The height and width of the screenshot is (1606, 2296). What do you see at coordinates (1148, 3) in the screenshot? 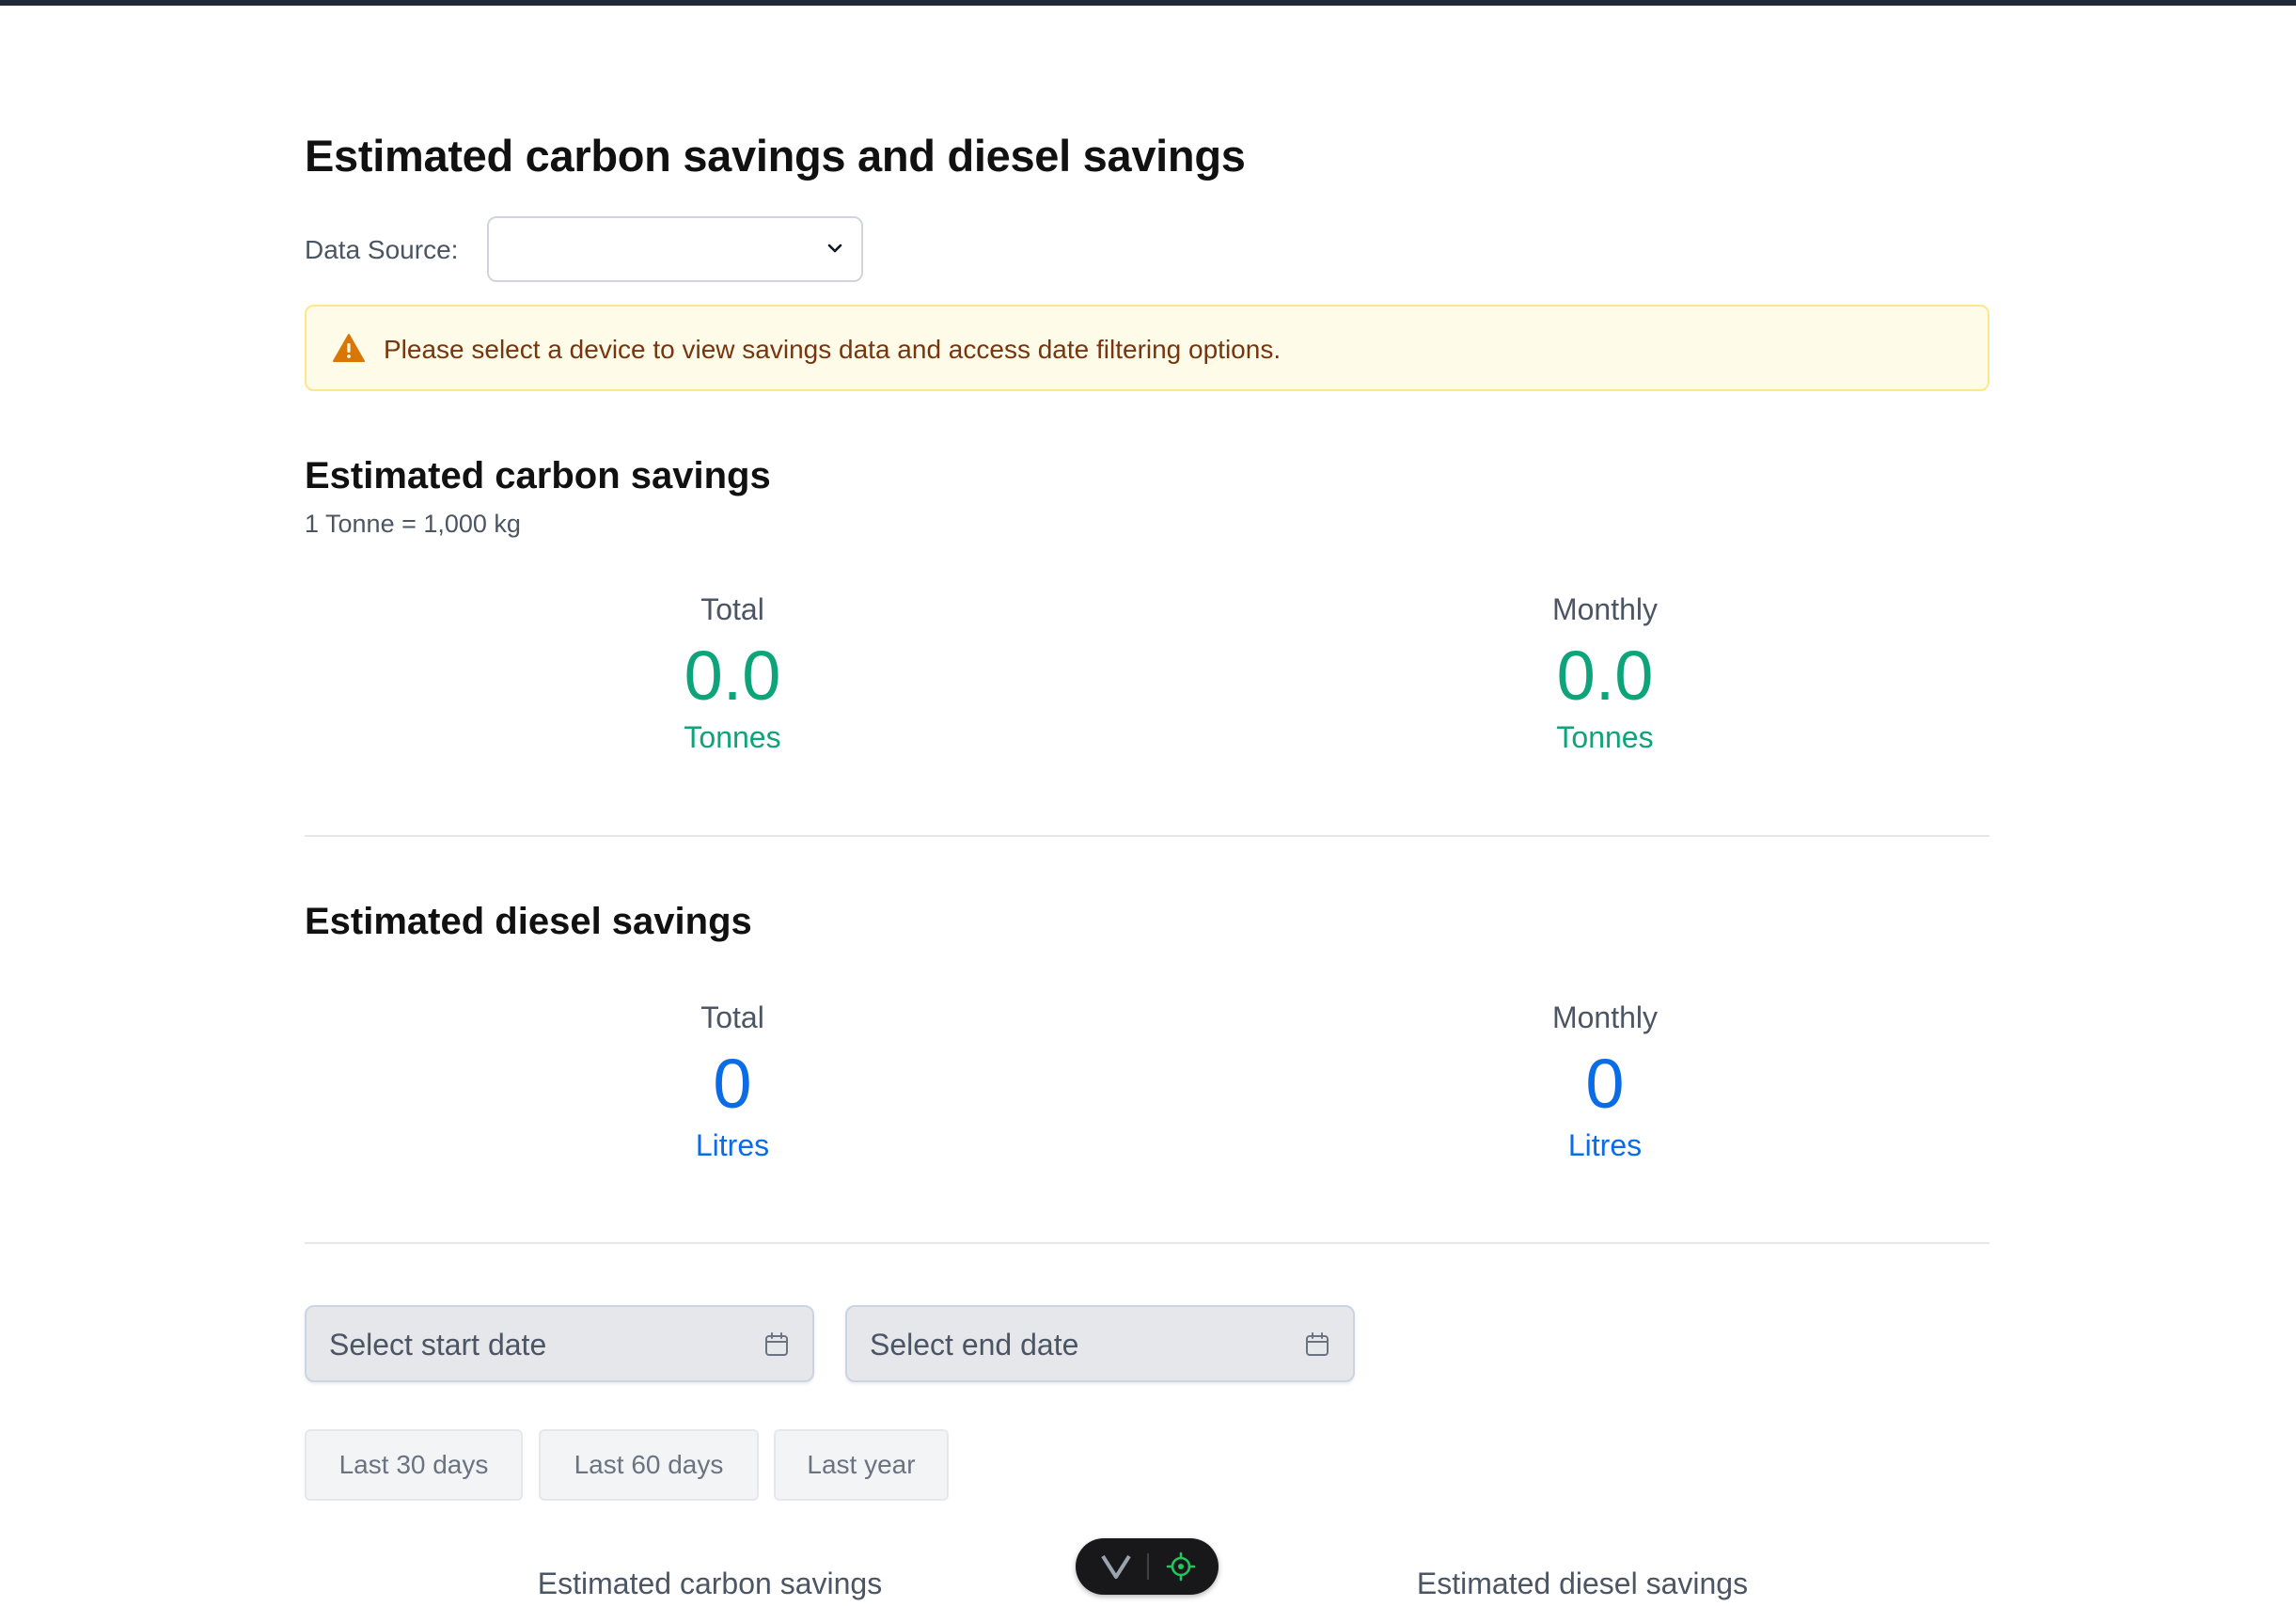
I see `window-top-edge` at bounding box center [1148, 3].